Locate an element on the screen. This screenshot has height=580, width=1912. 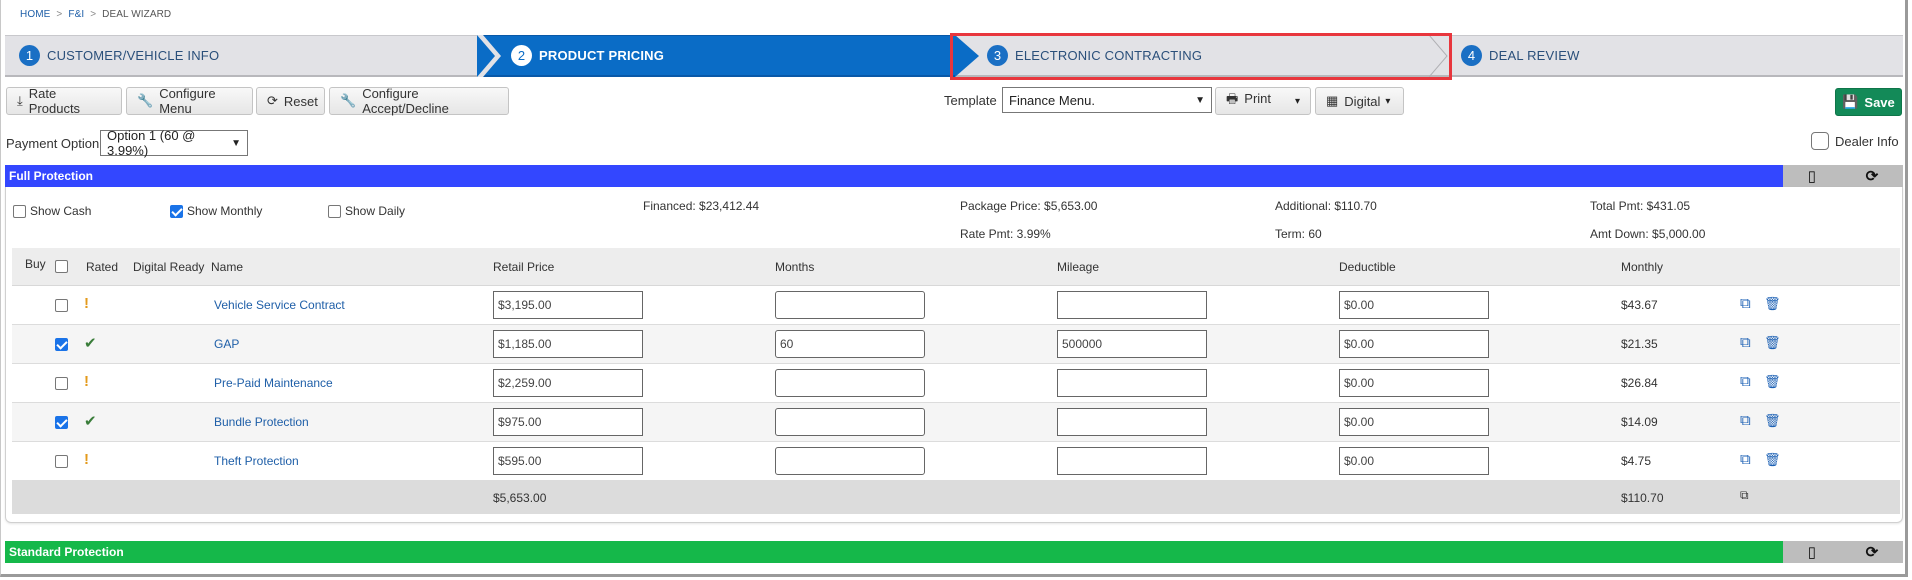
table-row: ✔ GAP $21.35 ⧉ 🗑 is located at coordinates (956, 344).